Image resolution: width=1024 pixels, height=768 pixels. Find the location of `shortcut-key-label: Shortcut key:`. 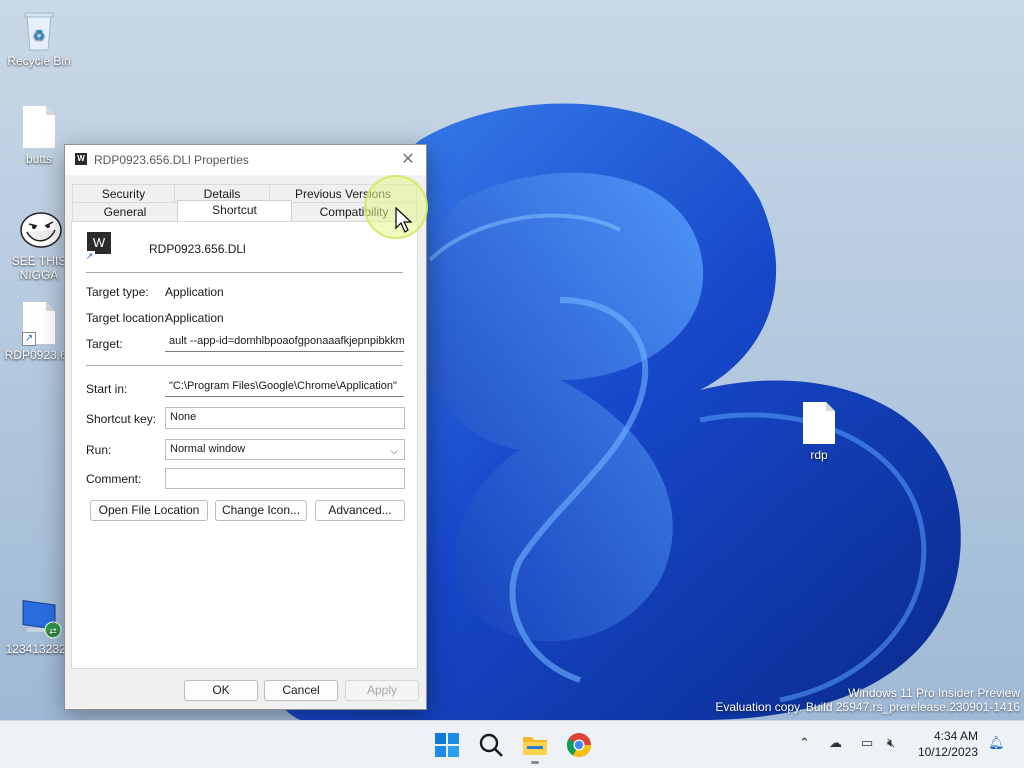

shortcut-key-label: Shortcut key: is located at coordinates (121, 419).